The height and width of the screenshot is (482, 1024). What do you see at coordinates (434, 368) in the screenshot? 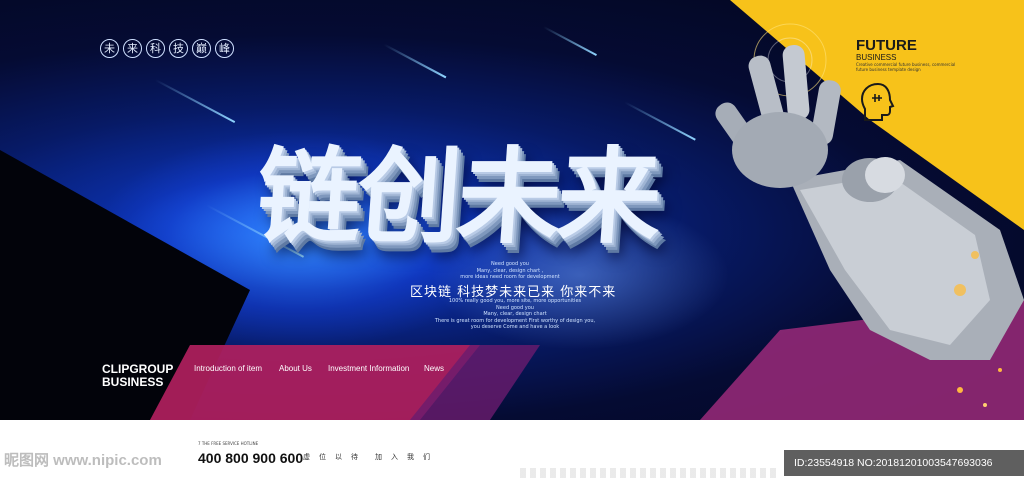
I see `nav-news: News` at bounding box center [434, 368].